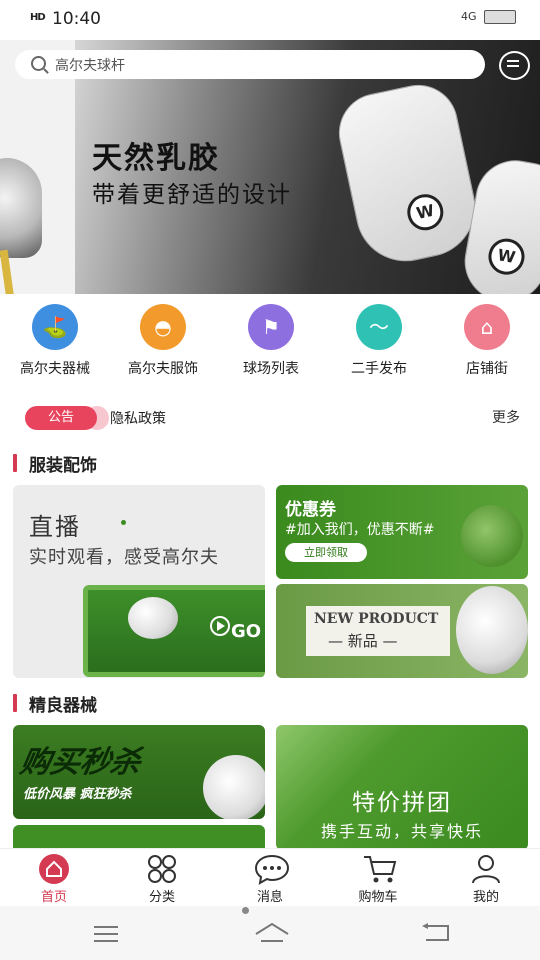 Image resolution: width=540 pixels, height=960 pixels. I want to click on search-icon, so click(38, 63).